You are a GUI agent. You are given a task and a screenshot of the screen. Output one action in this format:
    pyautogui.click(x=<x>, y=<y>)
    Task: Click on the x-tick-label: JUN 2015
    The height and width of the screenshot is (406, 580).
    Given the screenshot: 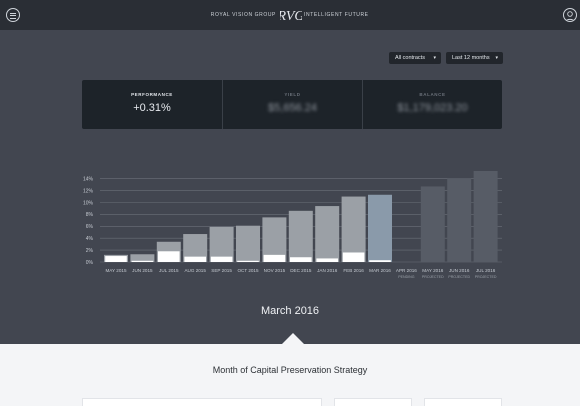 What is the action you would take?
    pyautogui.click(x=142, y=270)
    